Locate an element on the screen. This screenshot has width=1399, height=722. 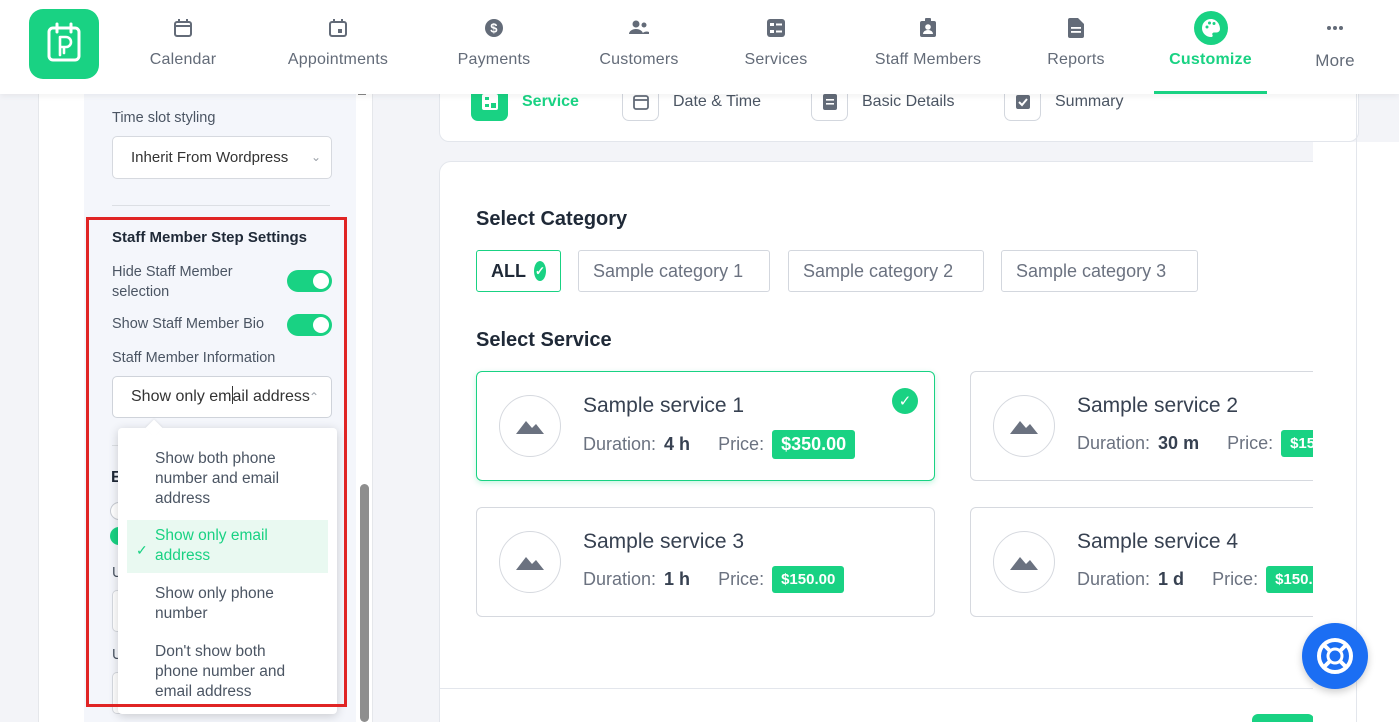
customers-icon is located at coordinates (639, 28).